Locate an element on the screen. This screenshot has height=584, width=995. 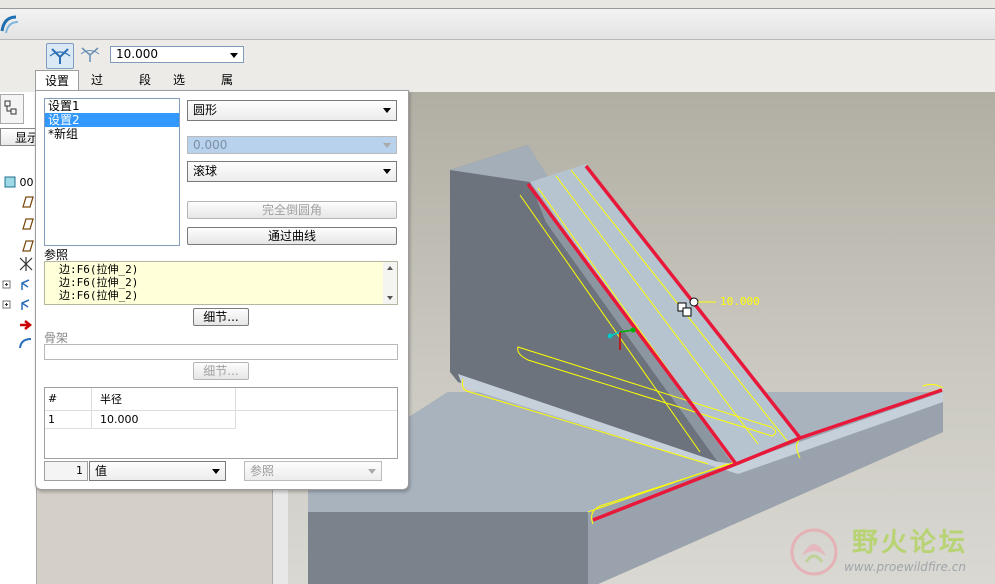
point-mode-dropdown: 值 is located at coordinates (157, 471).